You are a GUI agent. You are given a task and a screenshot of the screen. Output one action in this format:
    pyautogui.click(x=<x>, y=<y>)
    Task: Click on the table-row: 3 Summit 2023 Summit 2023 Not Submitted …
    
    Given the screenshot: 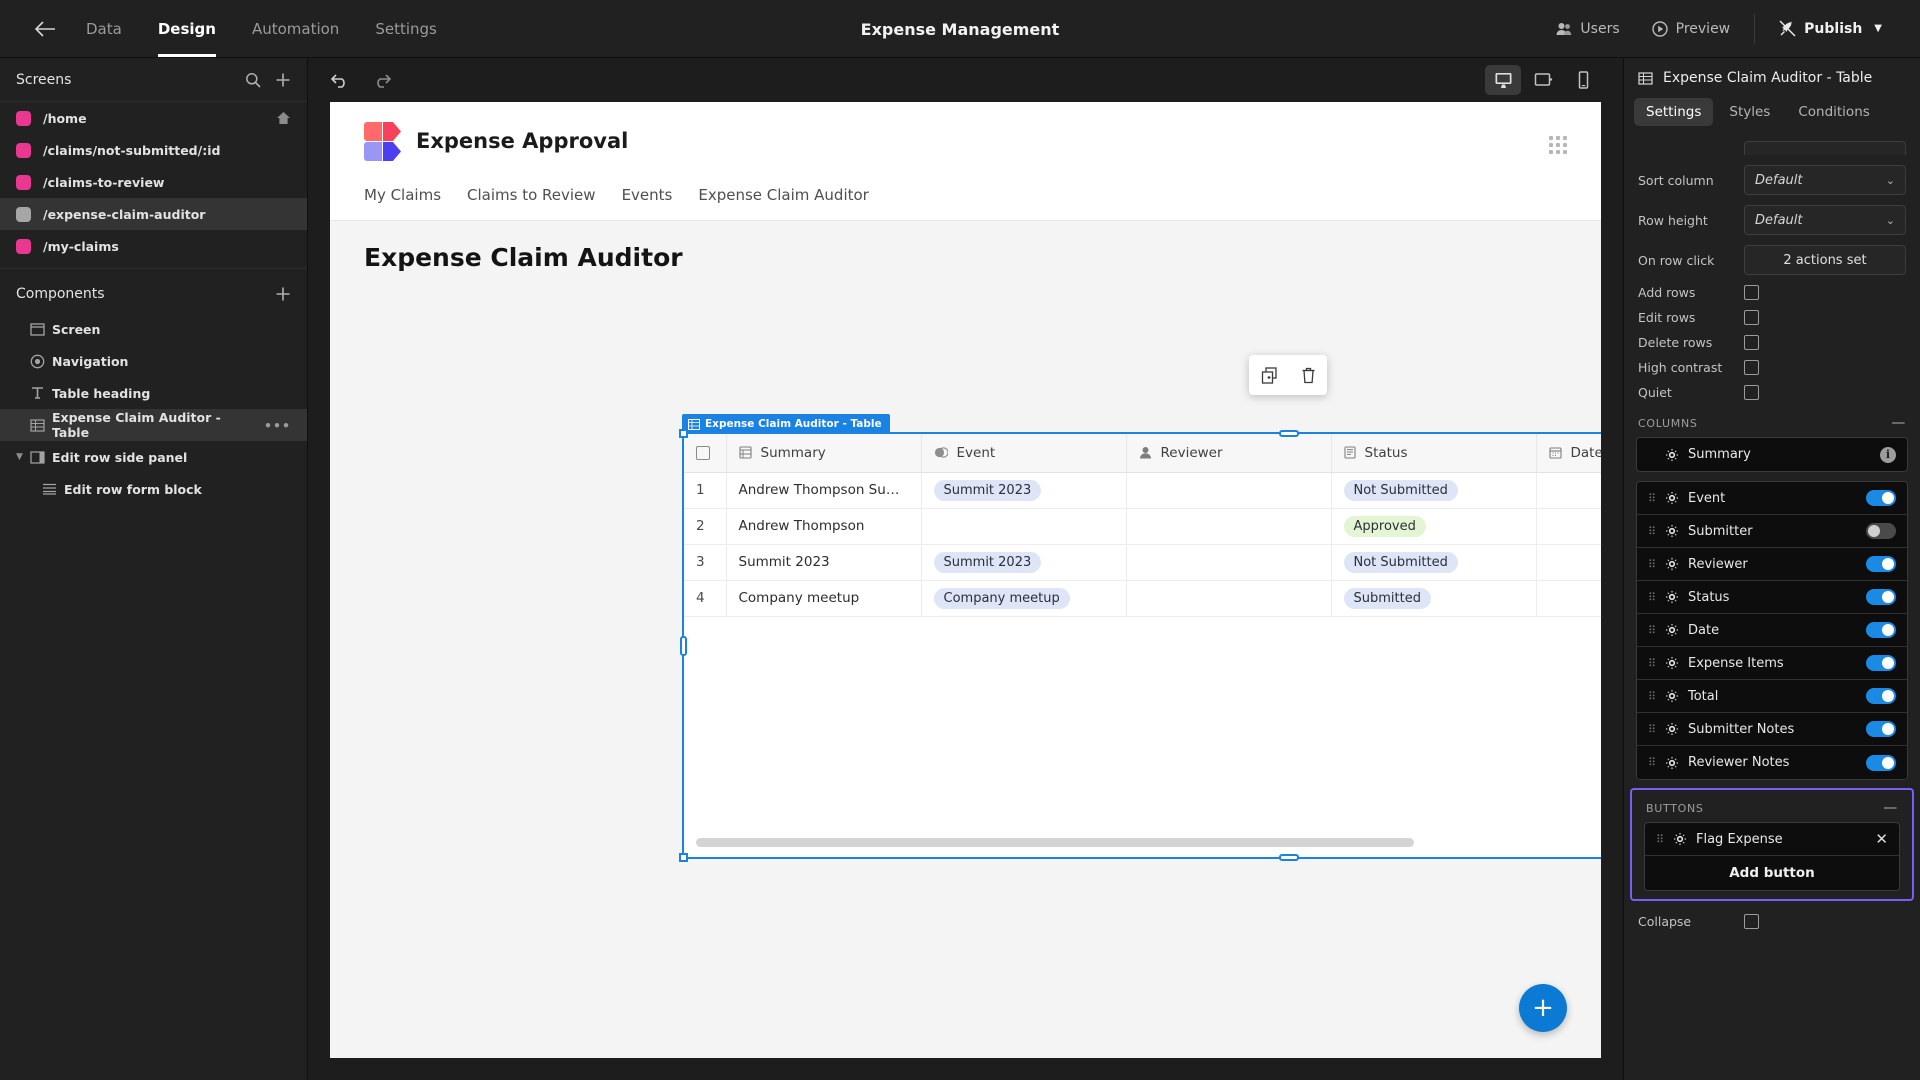 What is the action you would take?
    pyautogui.click(x=1142, y=562)
    